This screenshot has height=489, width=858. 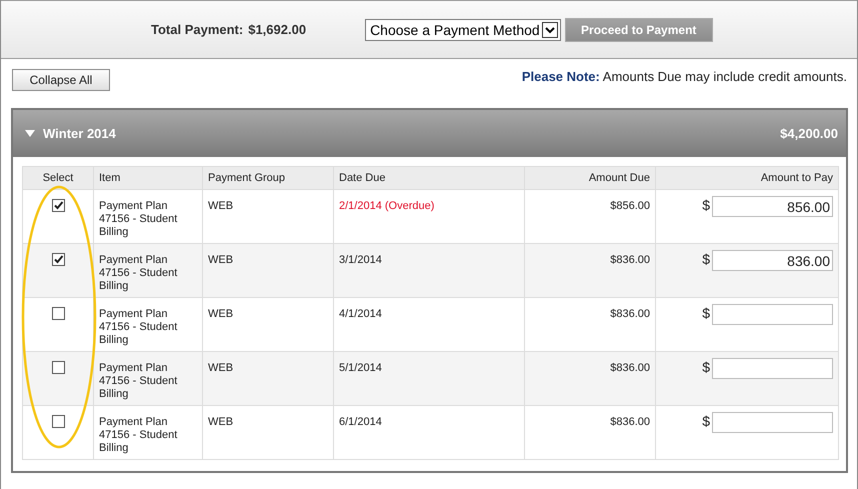 What do you see at coordinates (429, 379) in the screenshot?
I see `date-due-cell: 5/1/2014` at bounding box center [429, 379].